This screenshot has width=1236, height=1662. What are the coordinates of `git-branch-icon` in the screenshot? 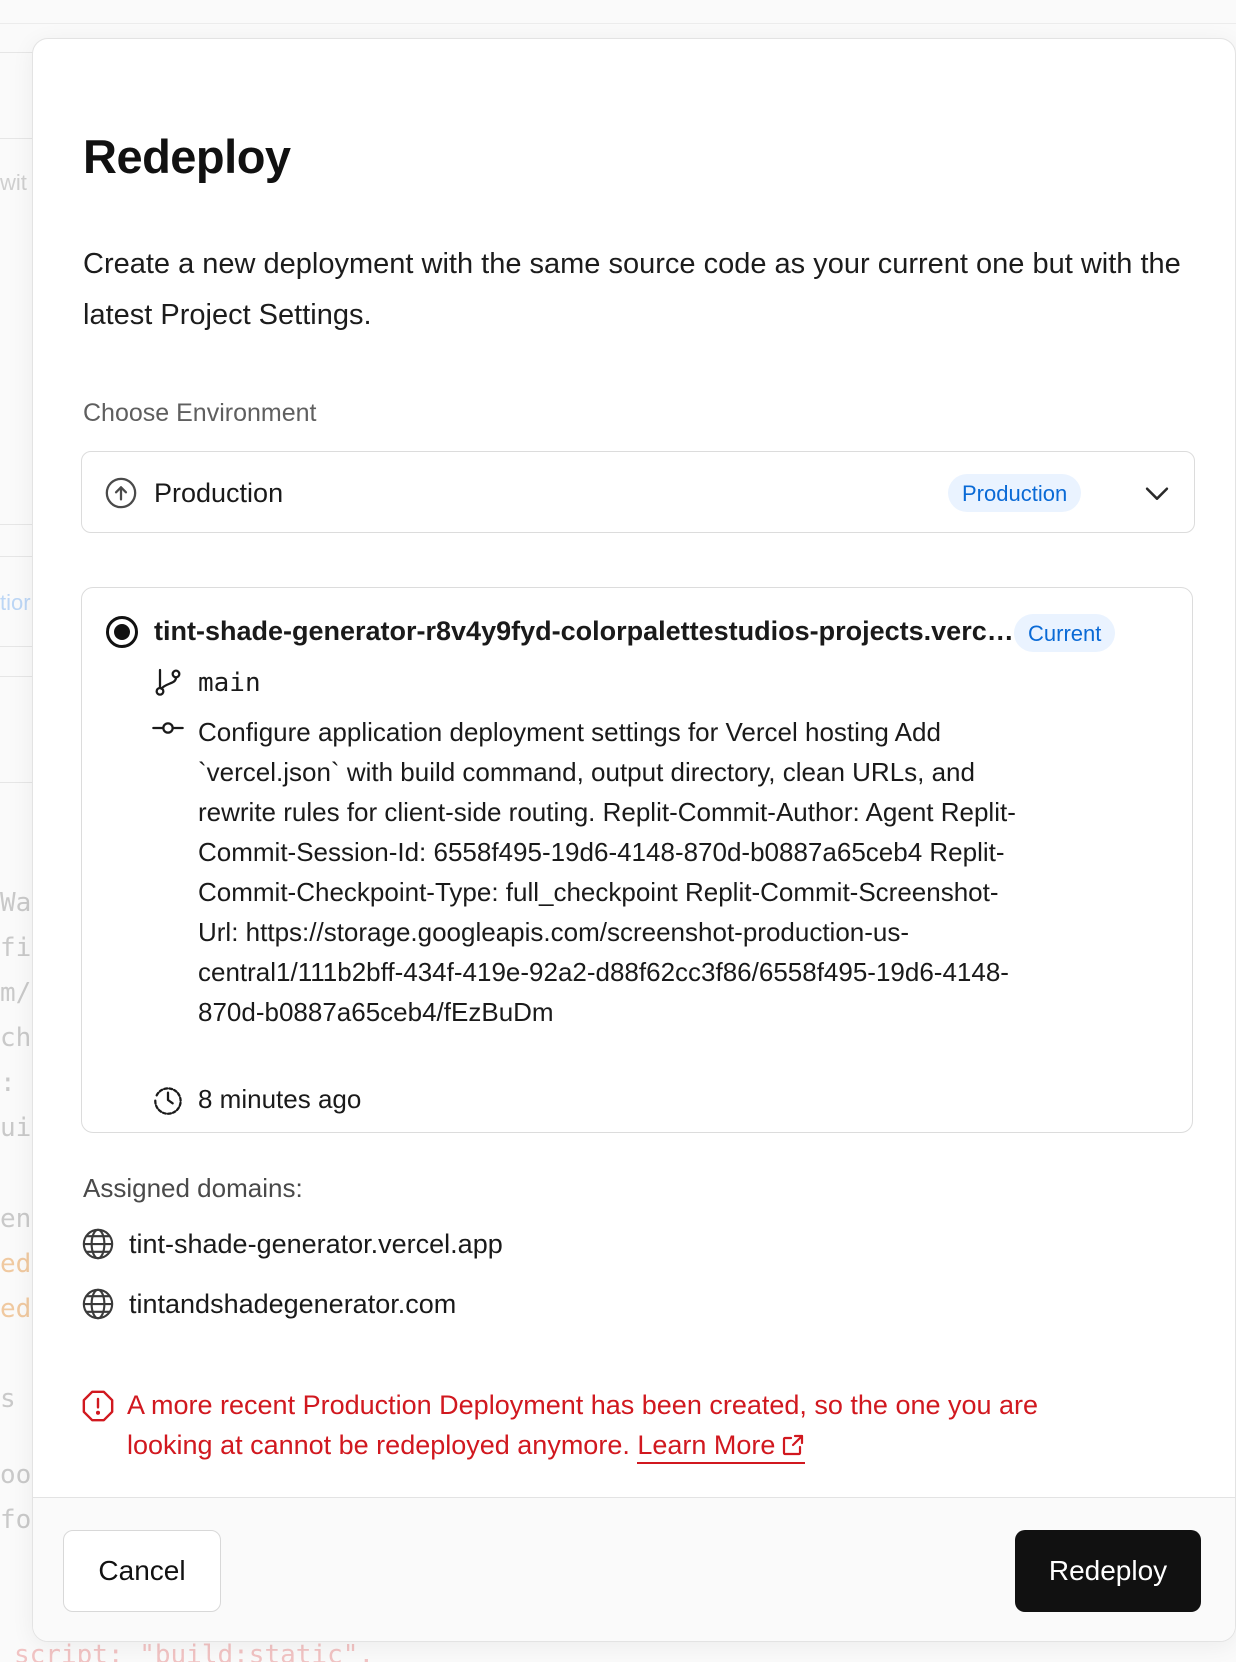 It's located at (168, 682).